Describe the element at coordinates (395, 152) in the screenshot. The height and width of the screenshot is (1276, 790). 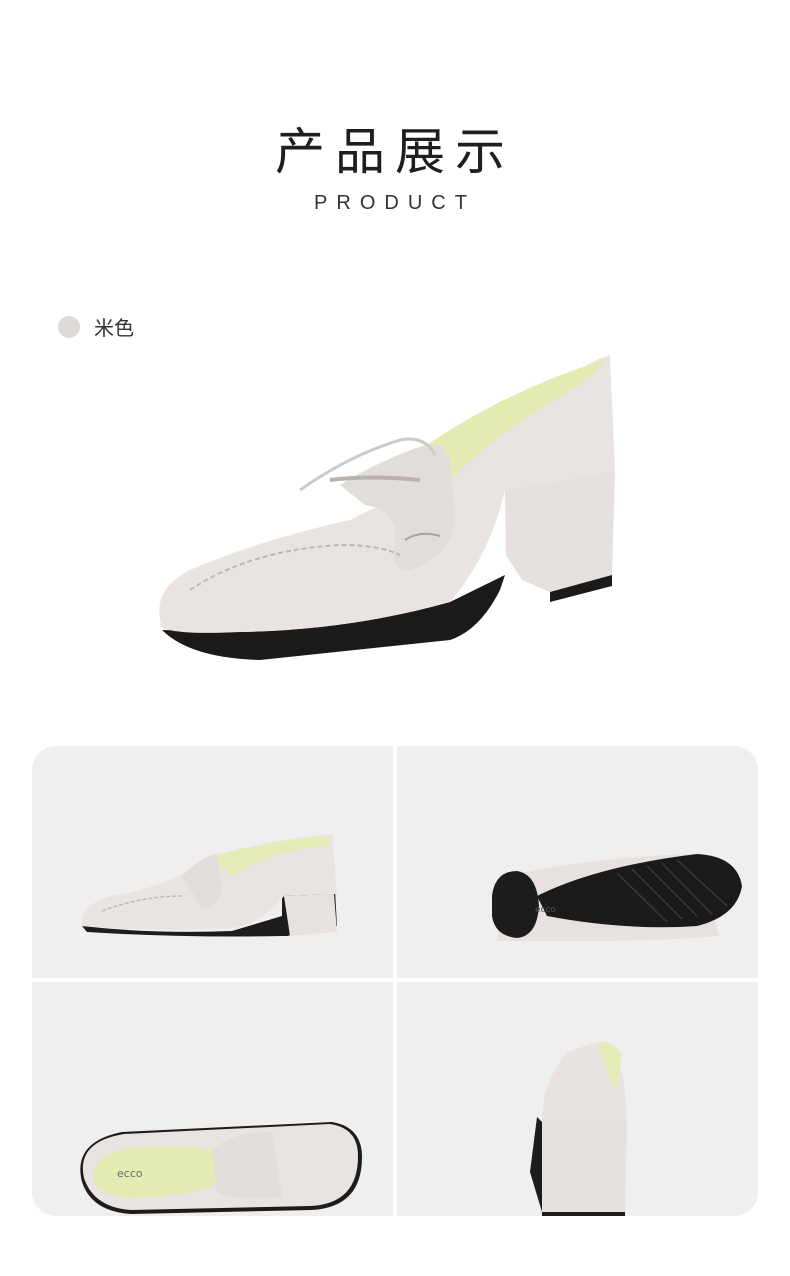
I see `page-title: 产品展示` at that location.